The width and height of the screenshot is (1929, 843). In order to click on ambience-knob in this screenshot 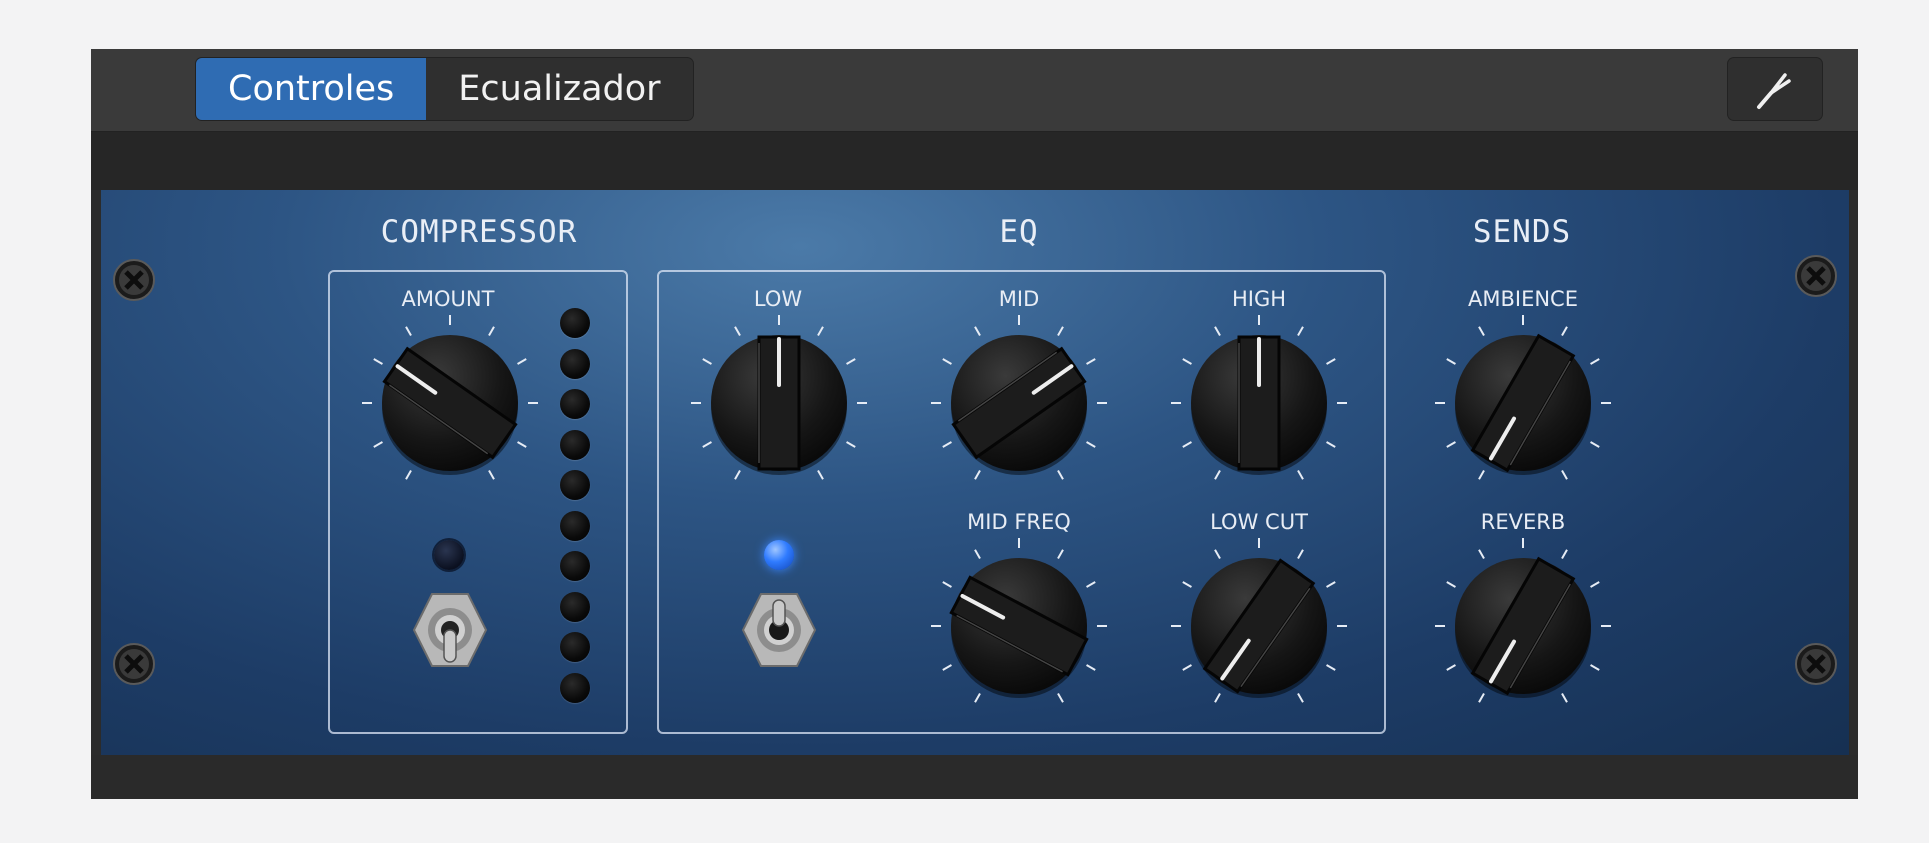, I will do `click(1523, 403)`.